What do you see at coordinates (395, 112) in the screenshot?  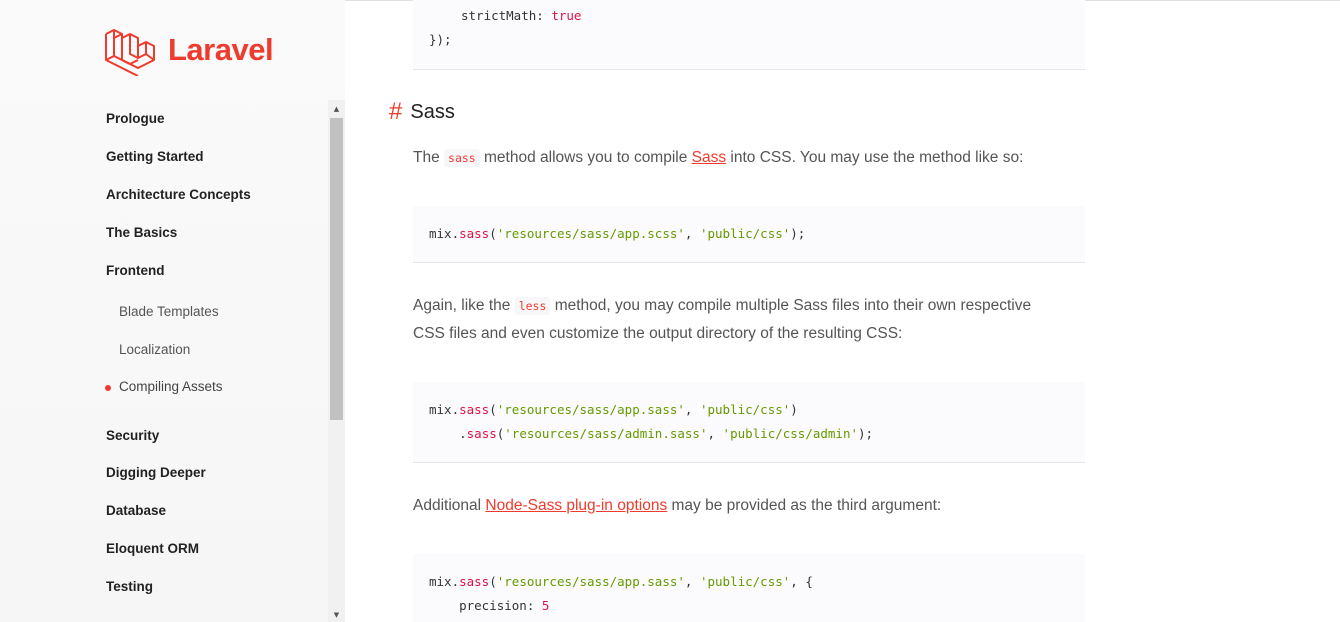 I see `heading-anchor-link: #` at bounding box center [395, 112].